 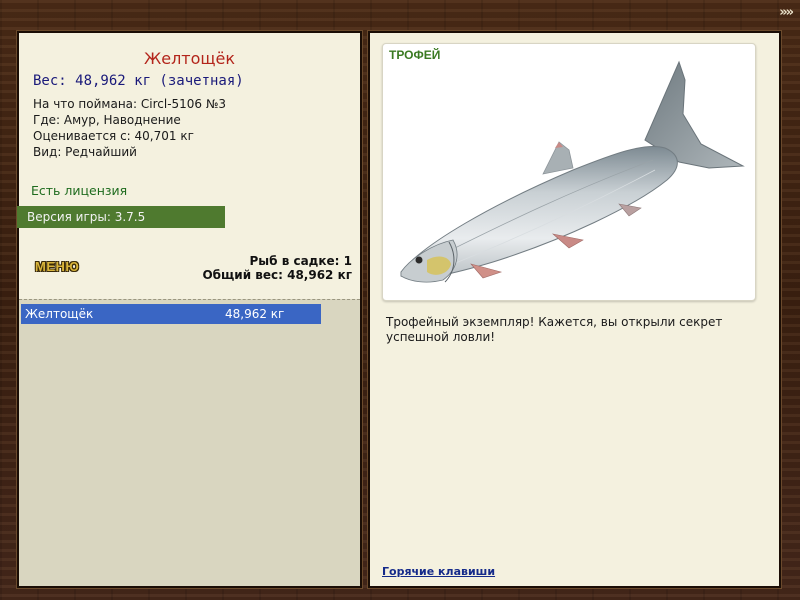 I want to click on keepnet-summary: Рыб в садке: 1 Общий вес: 48,962 кг, so click(x=277, y=268).